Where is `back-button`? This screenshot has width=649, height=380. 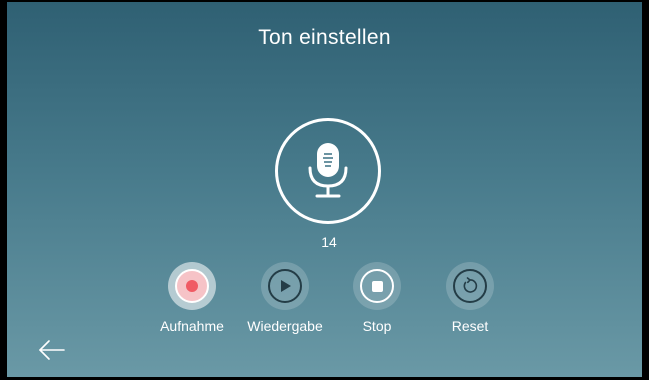
back-button is located at coordinates (52, 350).